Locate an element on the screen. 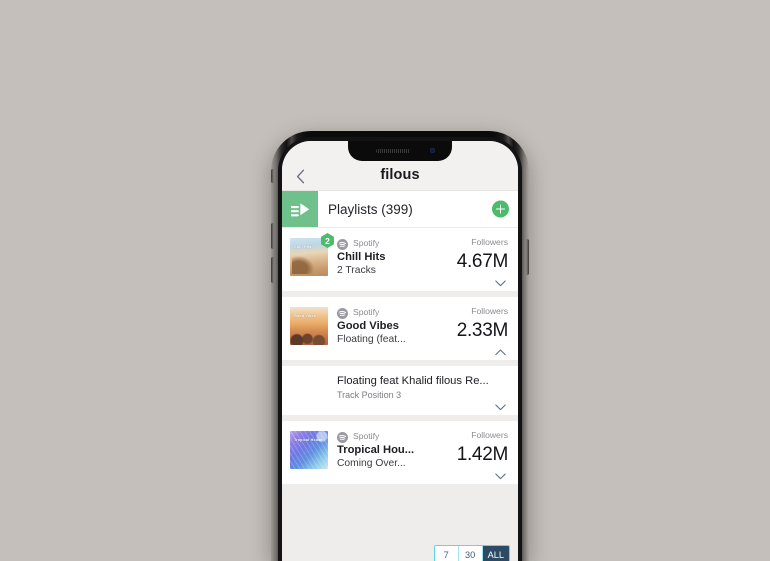  playlist-cover-image: Tropical House is located at coordinates (309, 450).